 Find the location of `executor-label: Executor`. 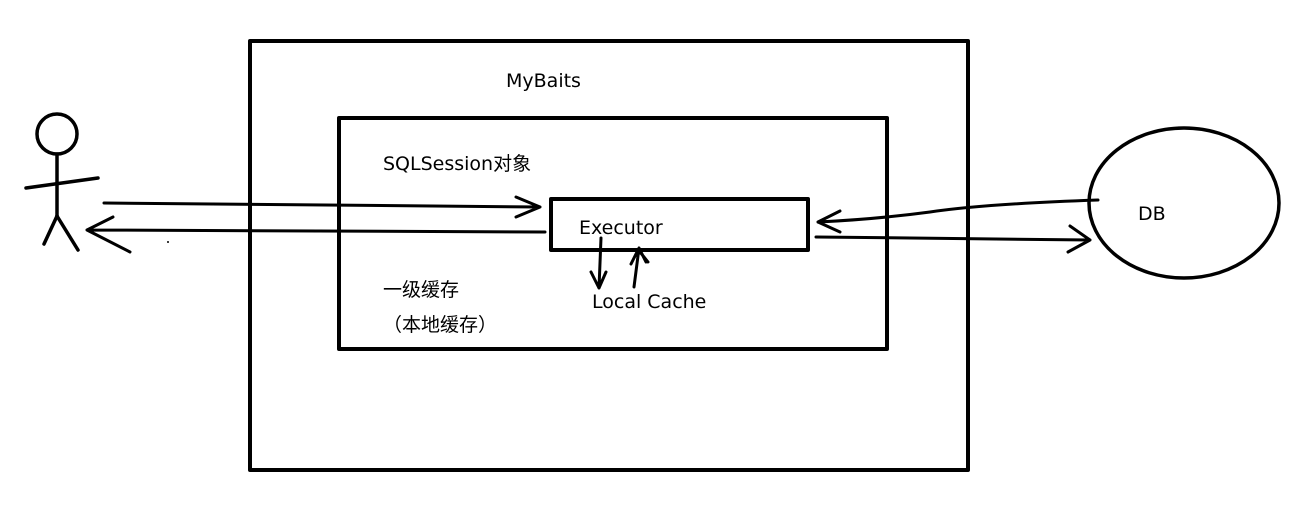

executor-label: Executor is located at coordinates (621, 228).